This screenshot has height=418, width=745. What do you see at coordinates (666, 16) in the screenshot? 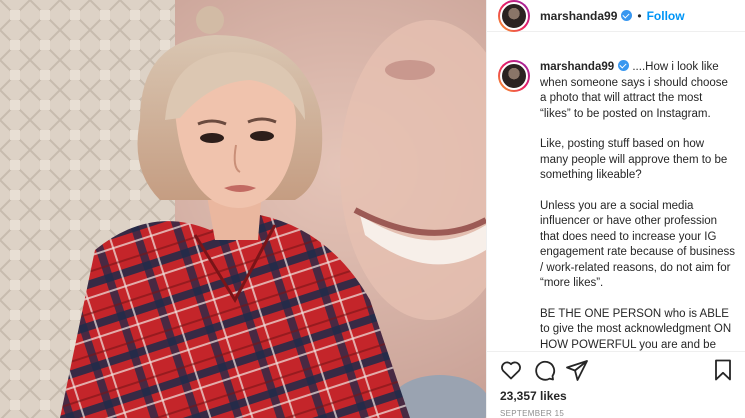
I see `follow-button: Follow` at bounding box center [666, 16].